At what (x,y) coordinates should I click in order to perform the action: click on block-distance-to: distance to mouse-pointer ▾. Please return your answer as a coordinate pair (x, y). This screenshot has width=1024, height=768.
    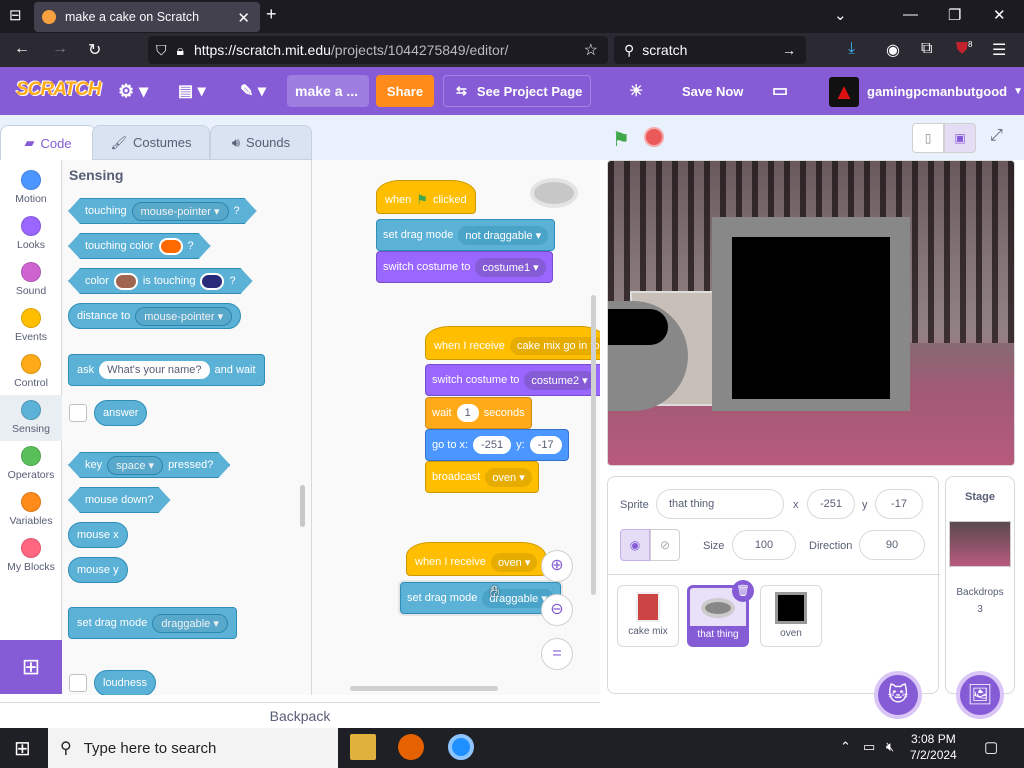
    Looking at the image, I should click on (155, 316).